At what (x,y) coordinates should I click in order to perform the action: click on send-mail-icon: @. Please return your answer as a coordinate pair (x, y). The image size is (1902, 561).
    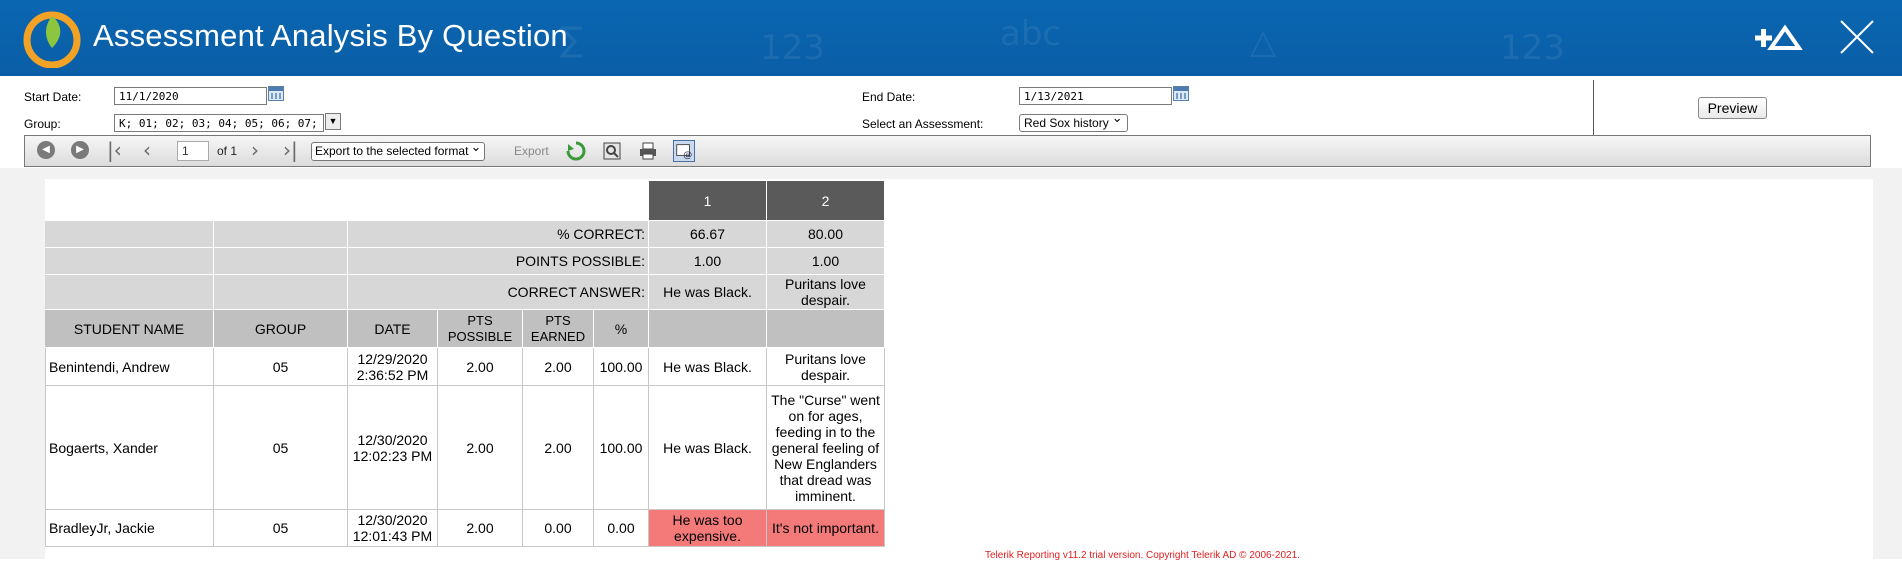
    Looking at the image, I should click on (684, 151).